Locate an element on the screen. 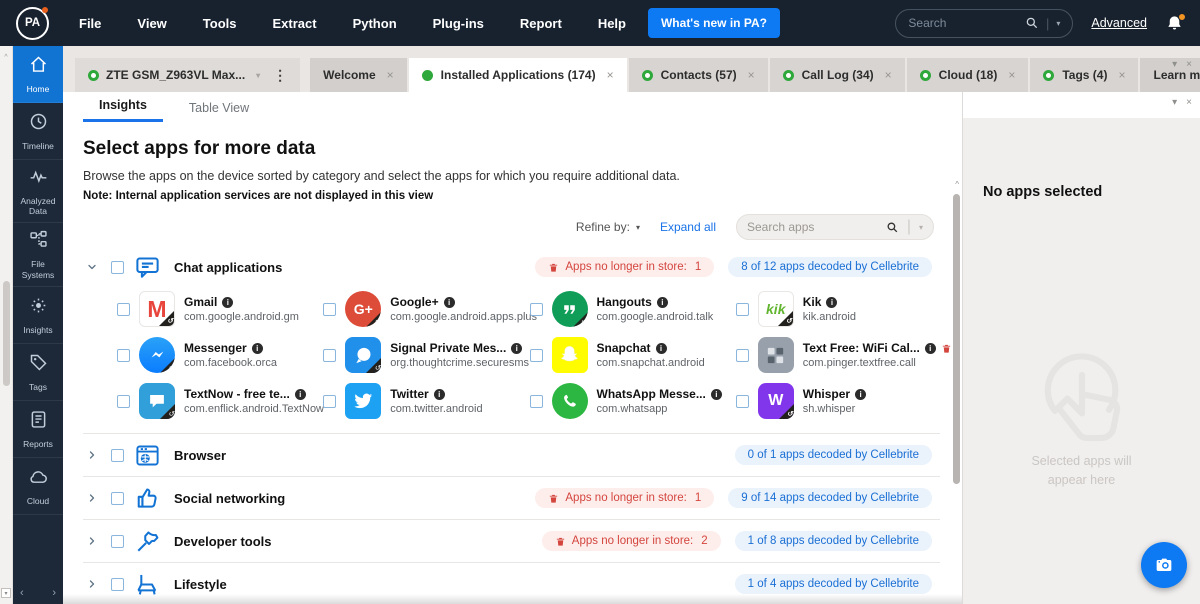 Image resolution: width=1200 pixels, height=604 pixels. main-scrollbar-thumb is located at coordinates (956, 339).